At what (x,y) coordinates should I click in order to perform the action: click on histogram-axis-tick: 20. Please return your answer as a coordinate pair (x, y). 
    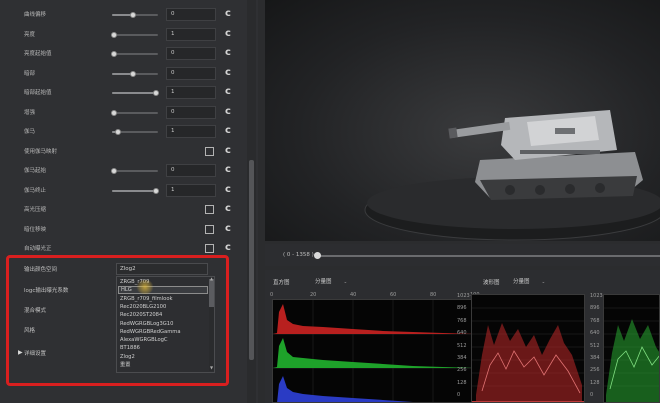
    Looking at the image, I should click on (313, 295).